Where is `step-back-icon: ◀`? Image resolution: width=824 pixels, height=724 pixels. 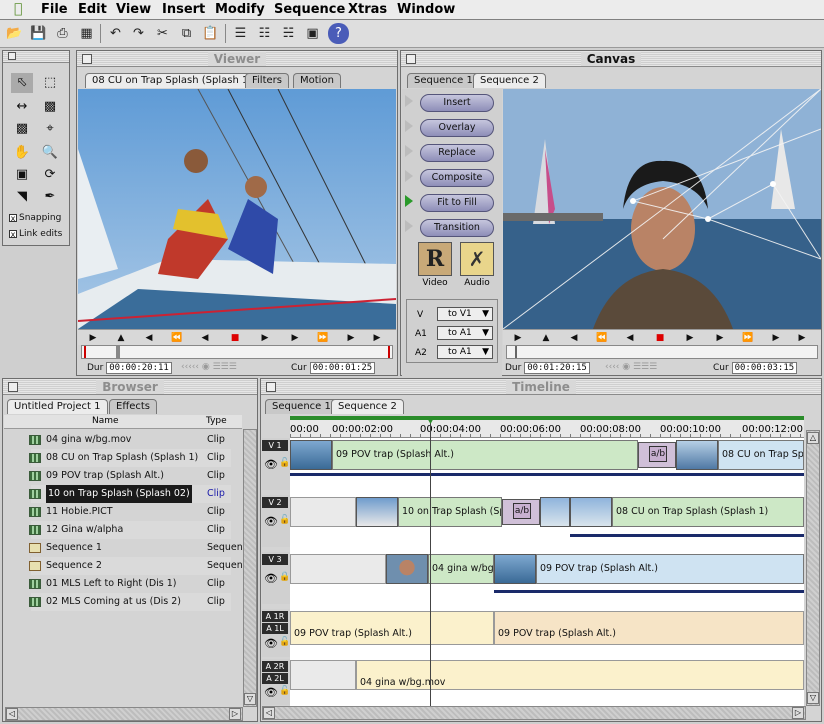
step-back-icon: ◀ is located at coordinates (205, 338).